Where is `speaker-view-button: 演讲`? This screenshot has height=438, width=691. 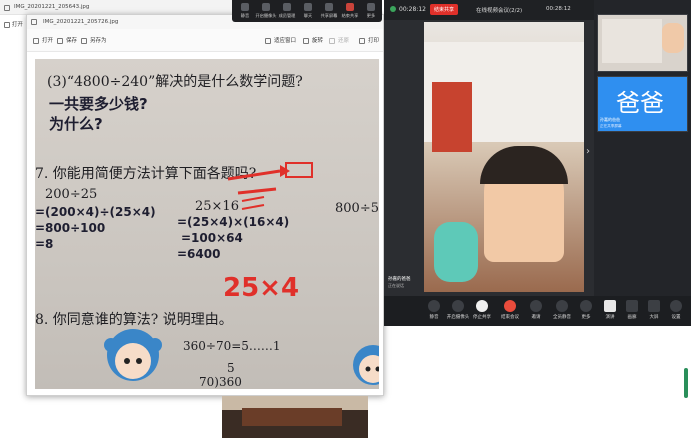 speaker-view-button: 演讲 is located at coordinates (610, 310).